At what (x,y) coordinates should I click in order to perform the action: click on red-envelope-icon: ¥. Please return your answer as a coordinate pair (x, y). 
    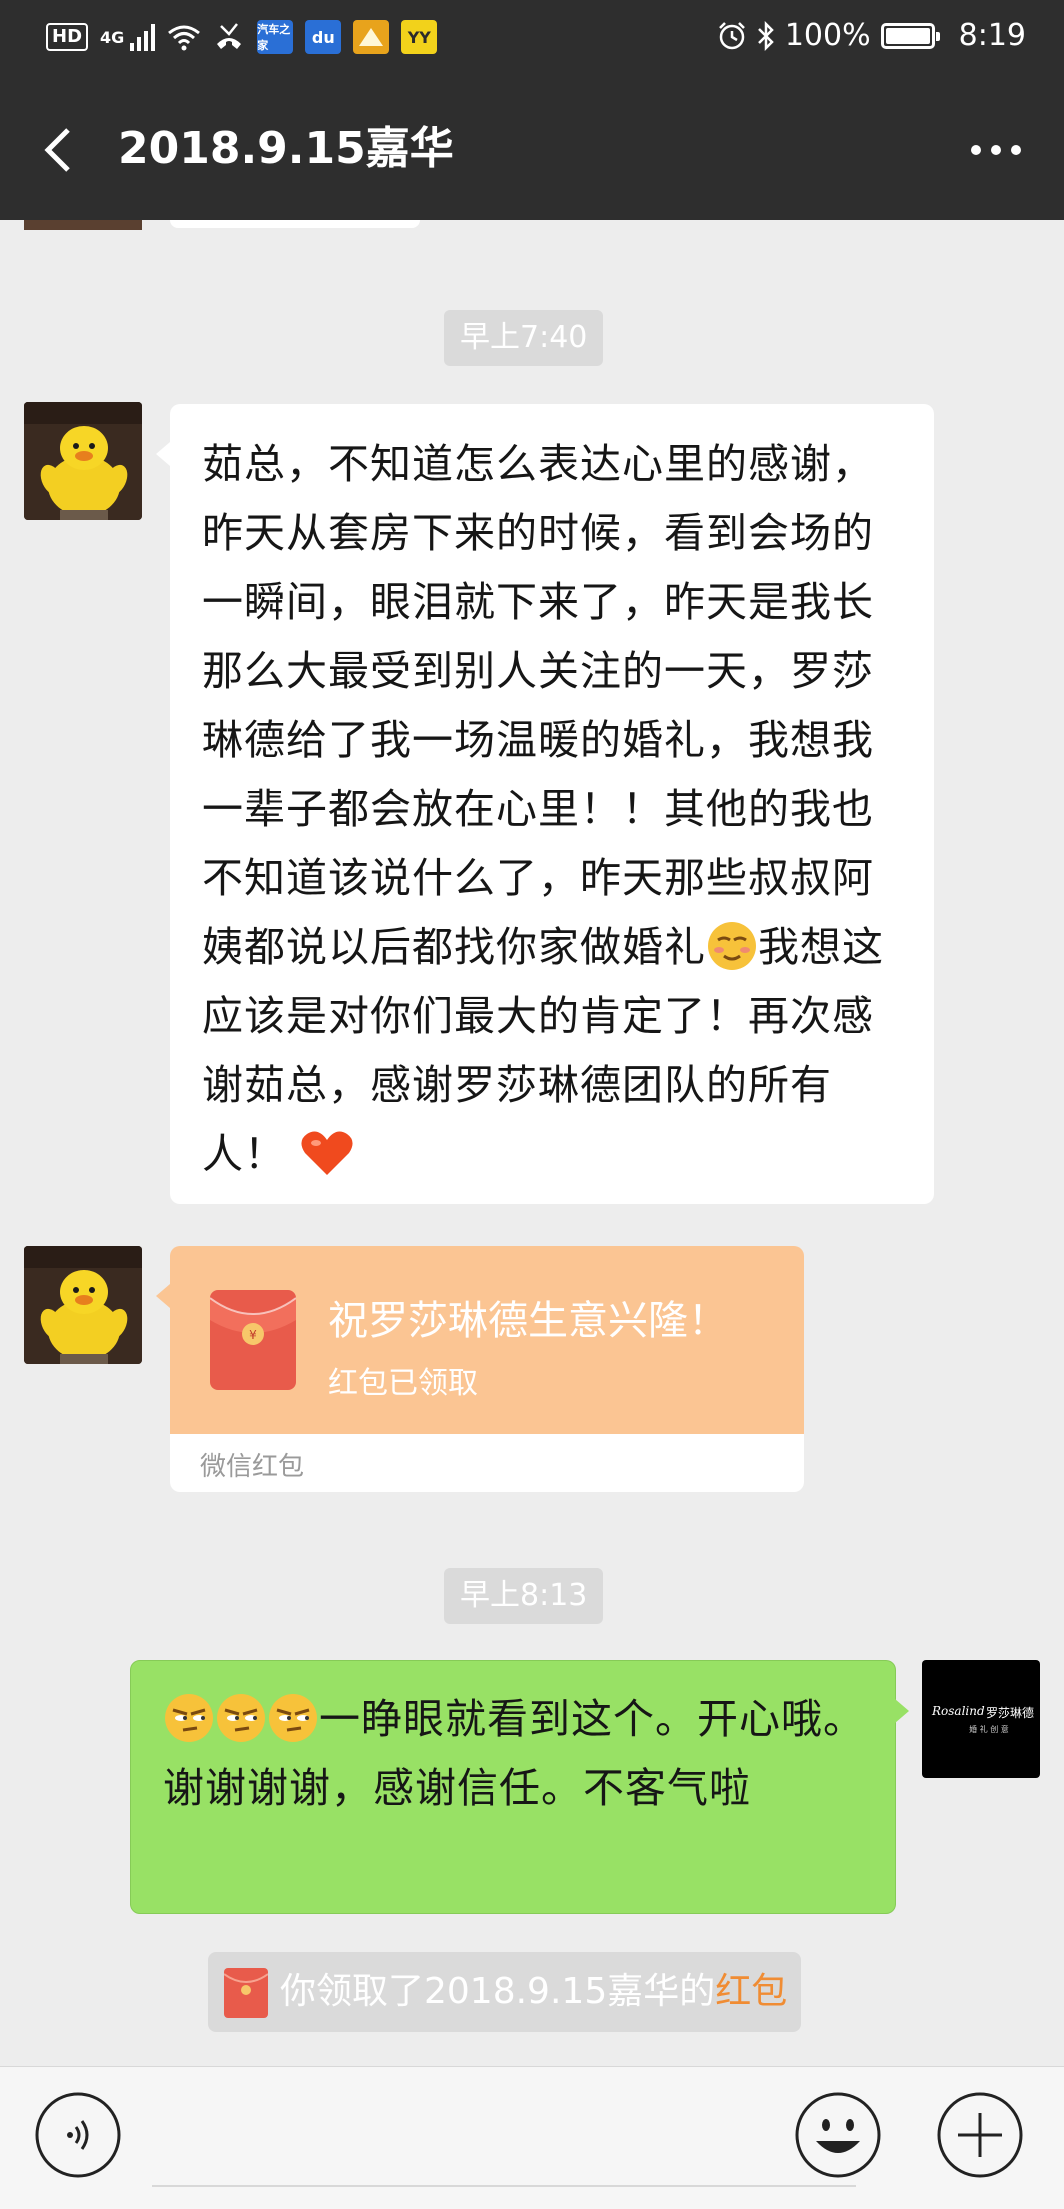
    Looking at the image, I should click on (253, 1340).